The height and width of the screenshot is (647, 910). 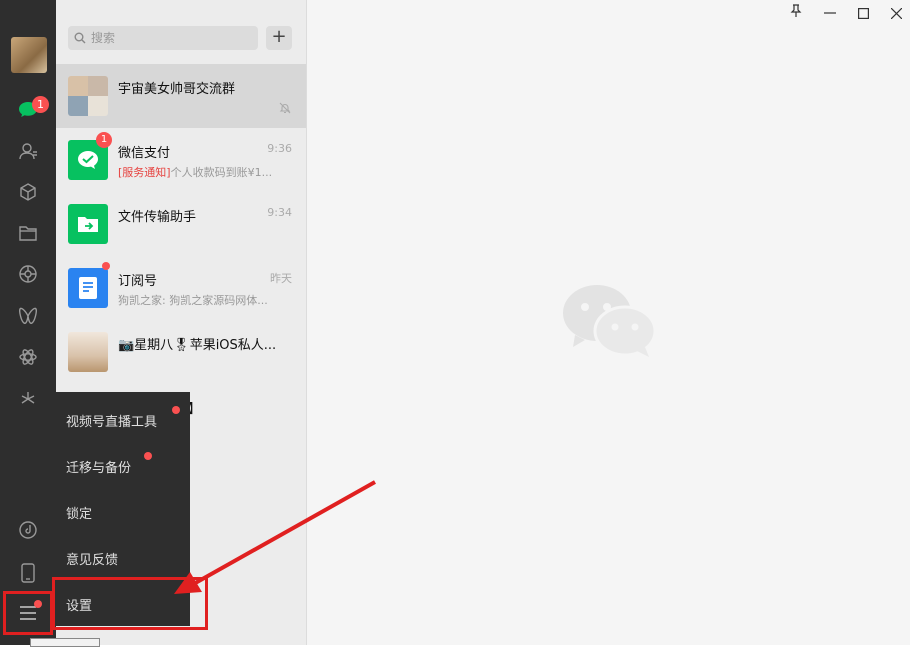 I want to click on group-avatar, so click(x=88, y=96).